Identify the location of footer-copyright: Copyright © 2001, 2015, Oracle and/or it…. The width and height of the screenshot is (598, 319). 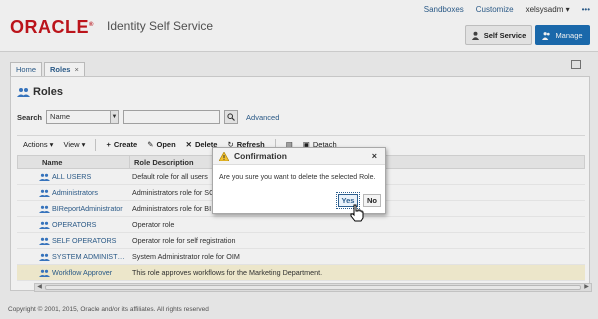
(108, 309).